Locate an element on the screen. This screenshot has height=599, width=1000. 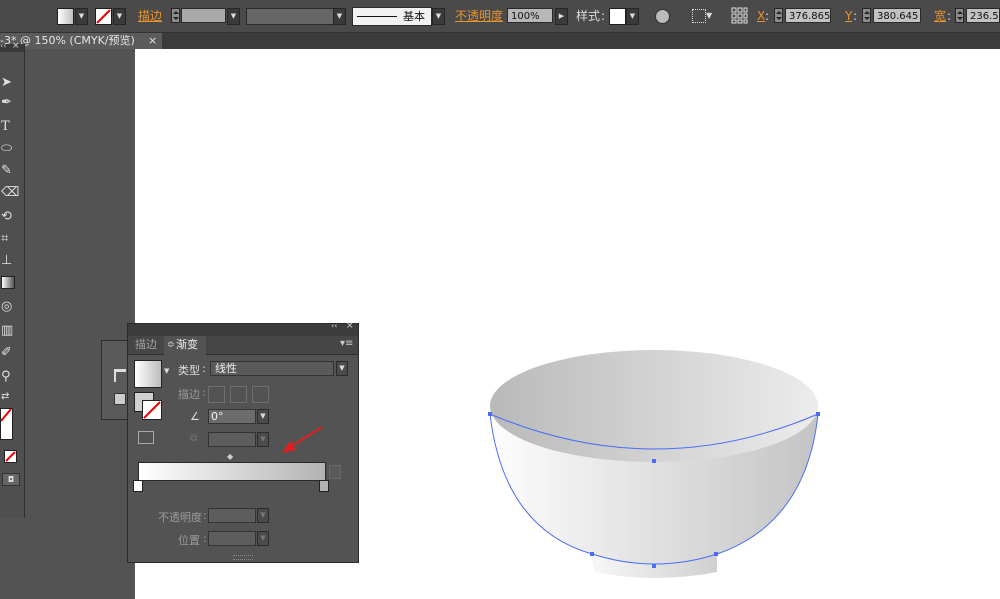
brush-style-label: 基本 is located at coordinates (414, 16).